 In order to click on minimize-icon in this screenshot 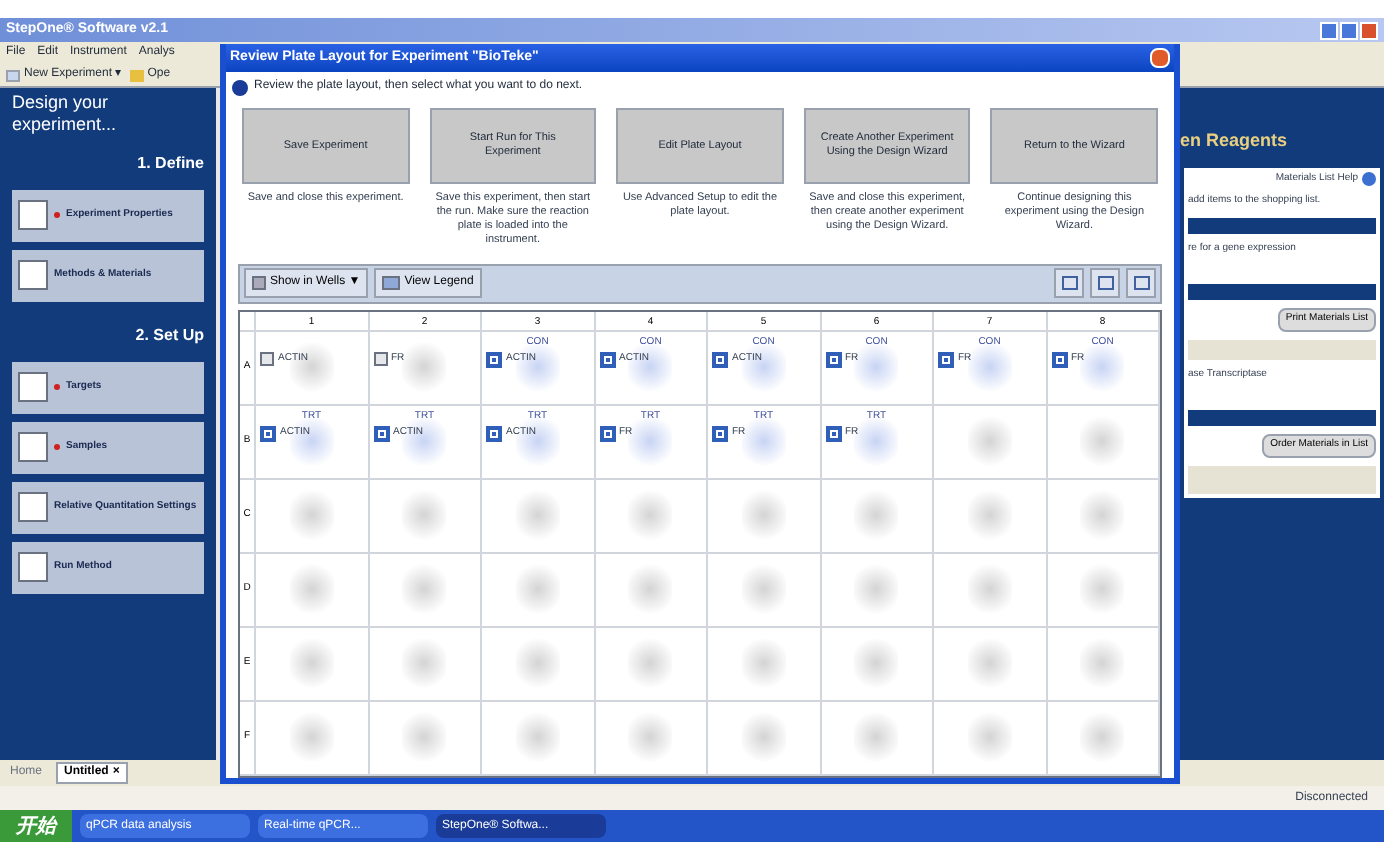, I will do `click(1329, 30)`.